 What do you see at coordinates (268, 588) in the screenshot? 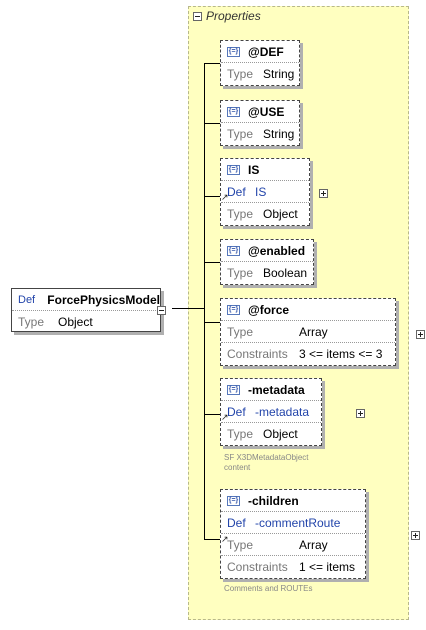
I see `children-annotation: Comments and ROUTEs` at bounding box center [268, 588].